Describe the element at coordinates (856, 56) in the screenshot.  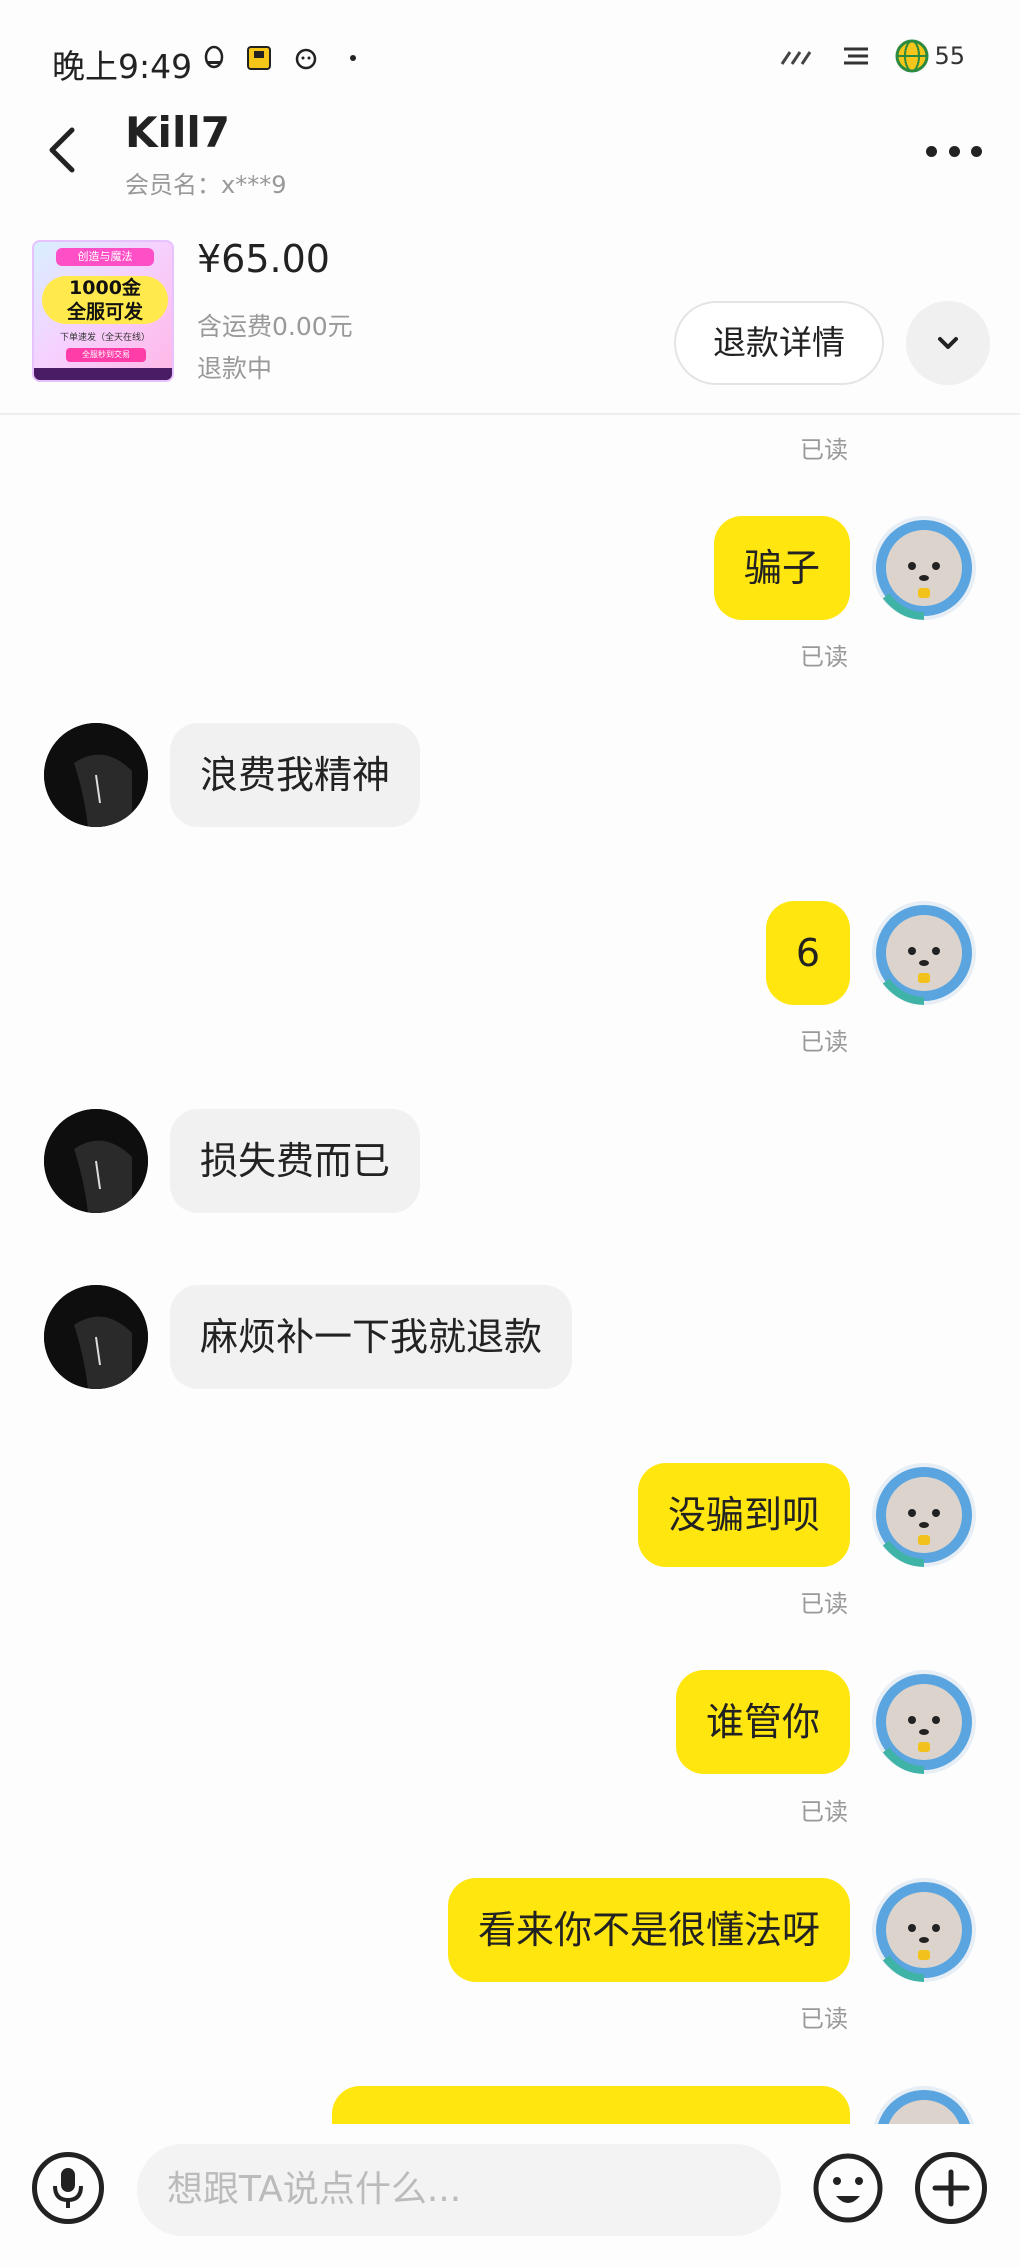
I see `menu-lines-icon` at that location.